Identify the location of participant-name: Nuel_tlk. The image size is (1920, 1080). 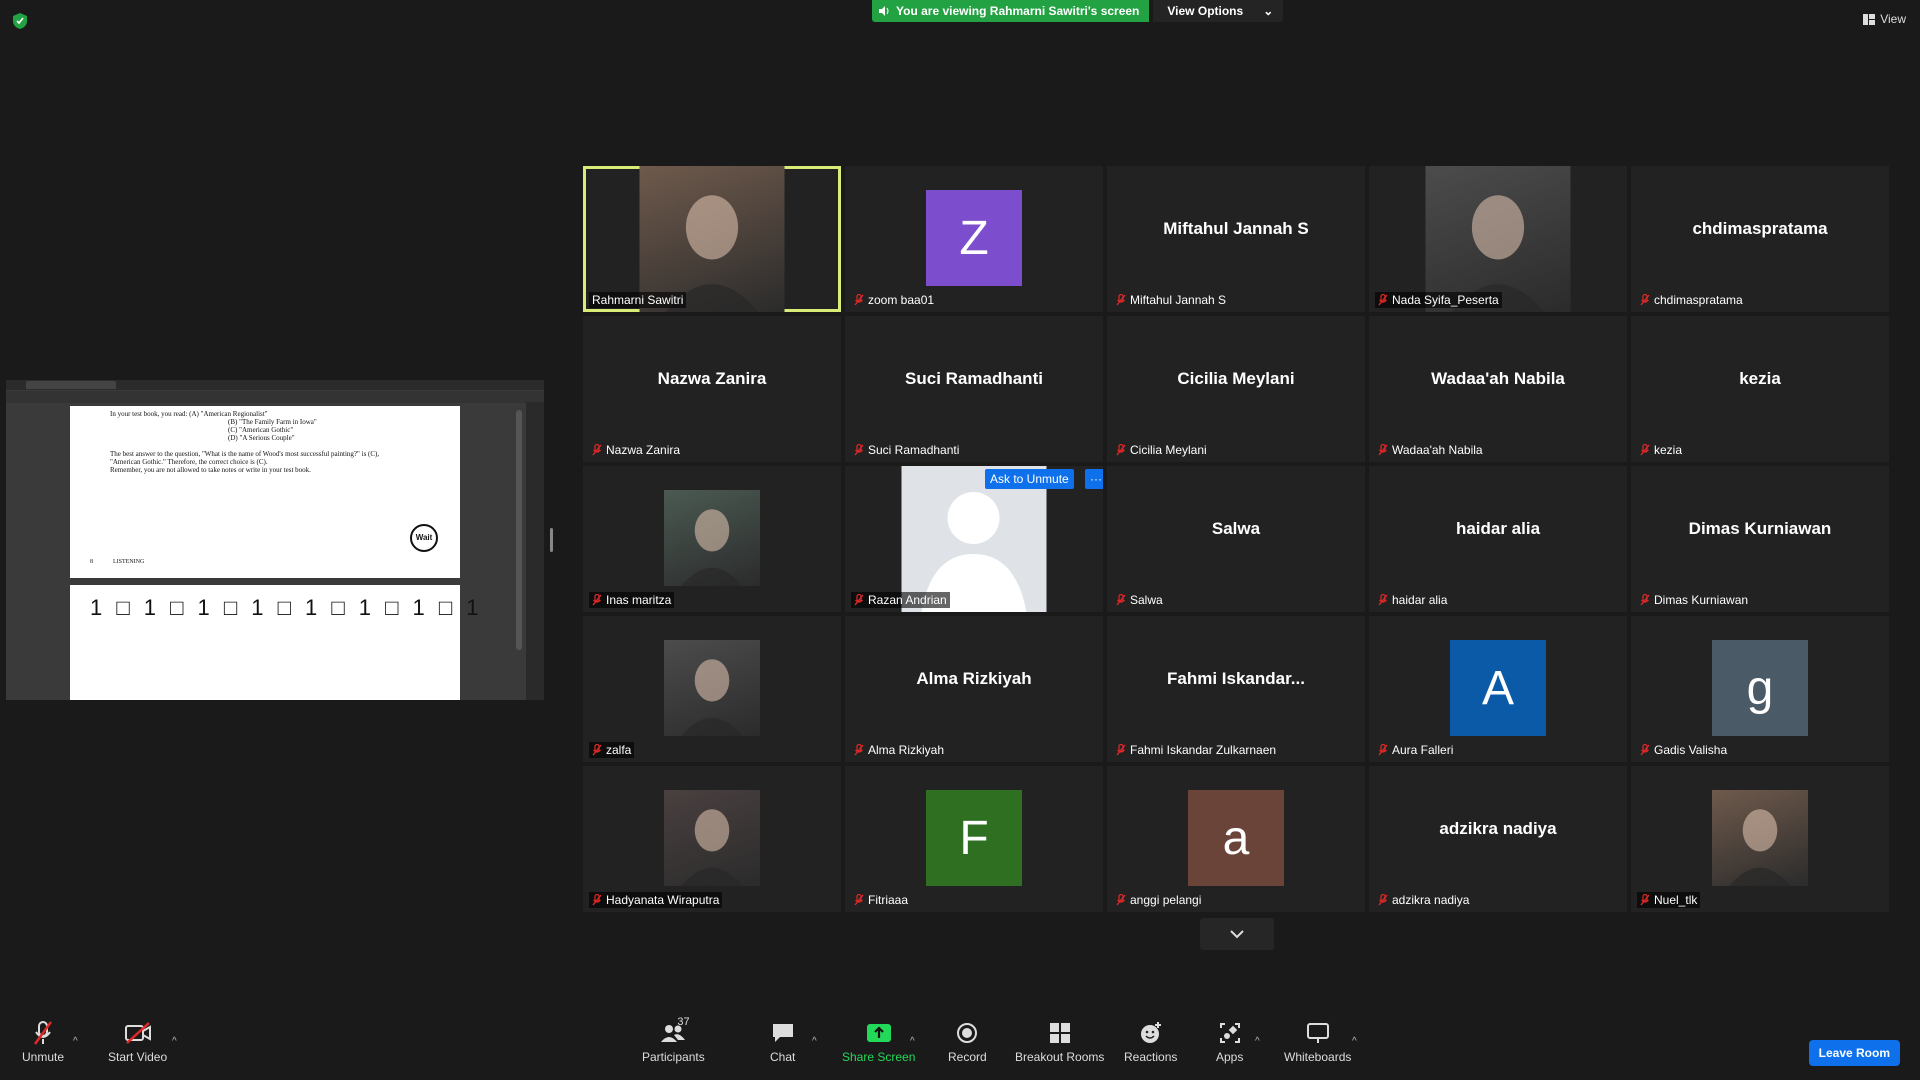
(1676, 900).